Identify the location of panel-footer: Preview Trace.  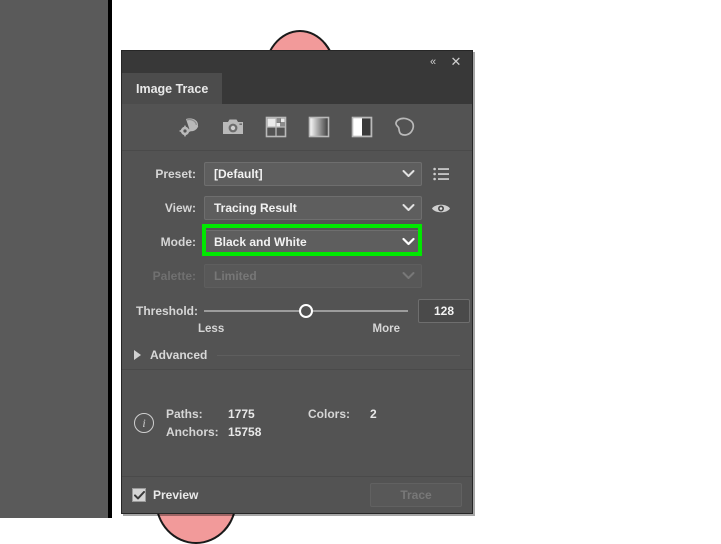
(297, 495).